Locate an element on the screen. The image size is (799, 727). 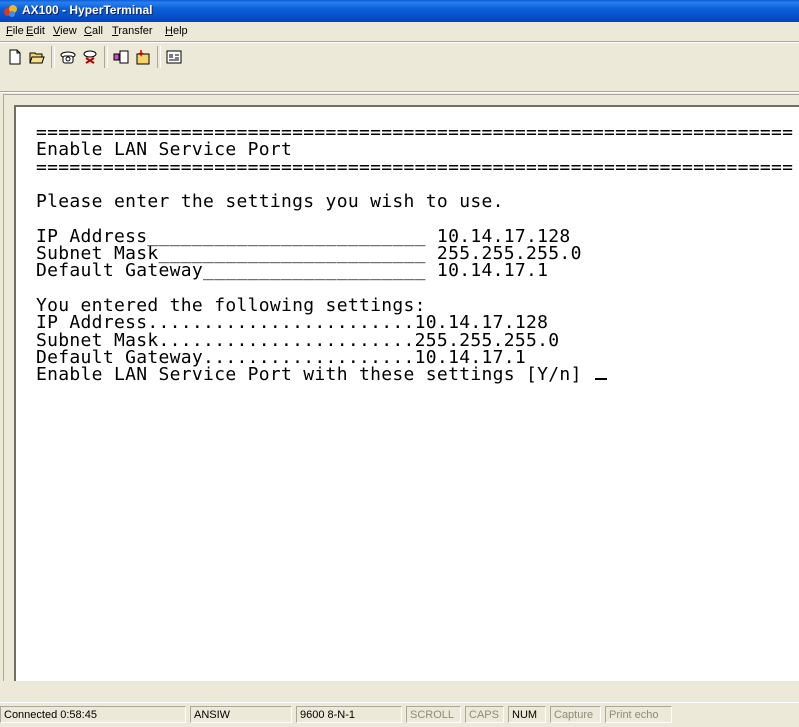
menu-call: Call is located at coordinates (93, 31).